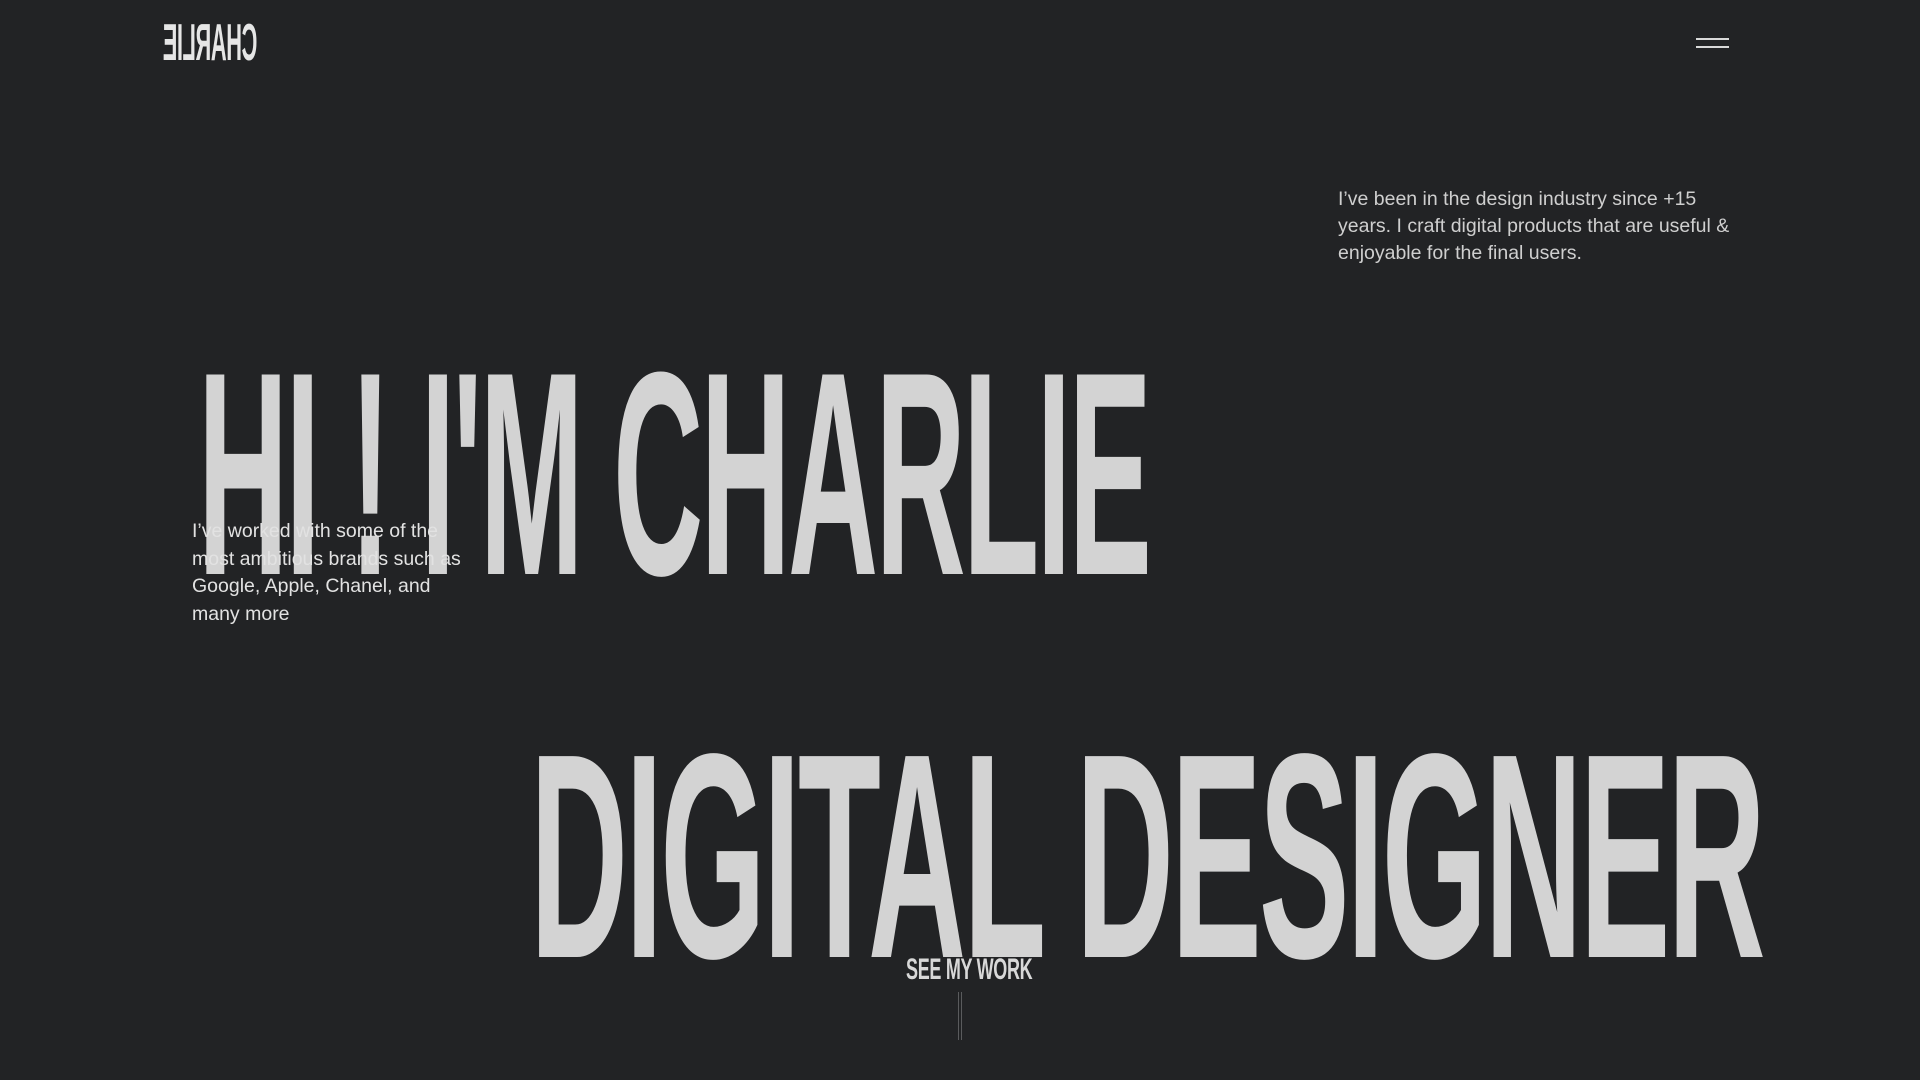  Describe the element at coordinates (210, 43) in the screenshot. I see `logo: CHARLIE` at that location.